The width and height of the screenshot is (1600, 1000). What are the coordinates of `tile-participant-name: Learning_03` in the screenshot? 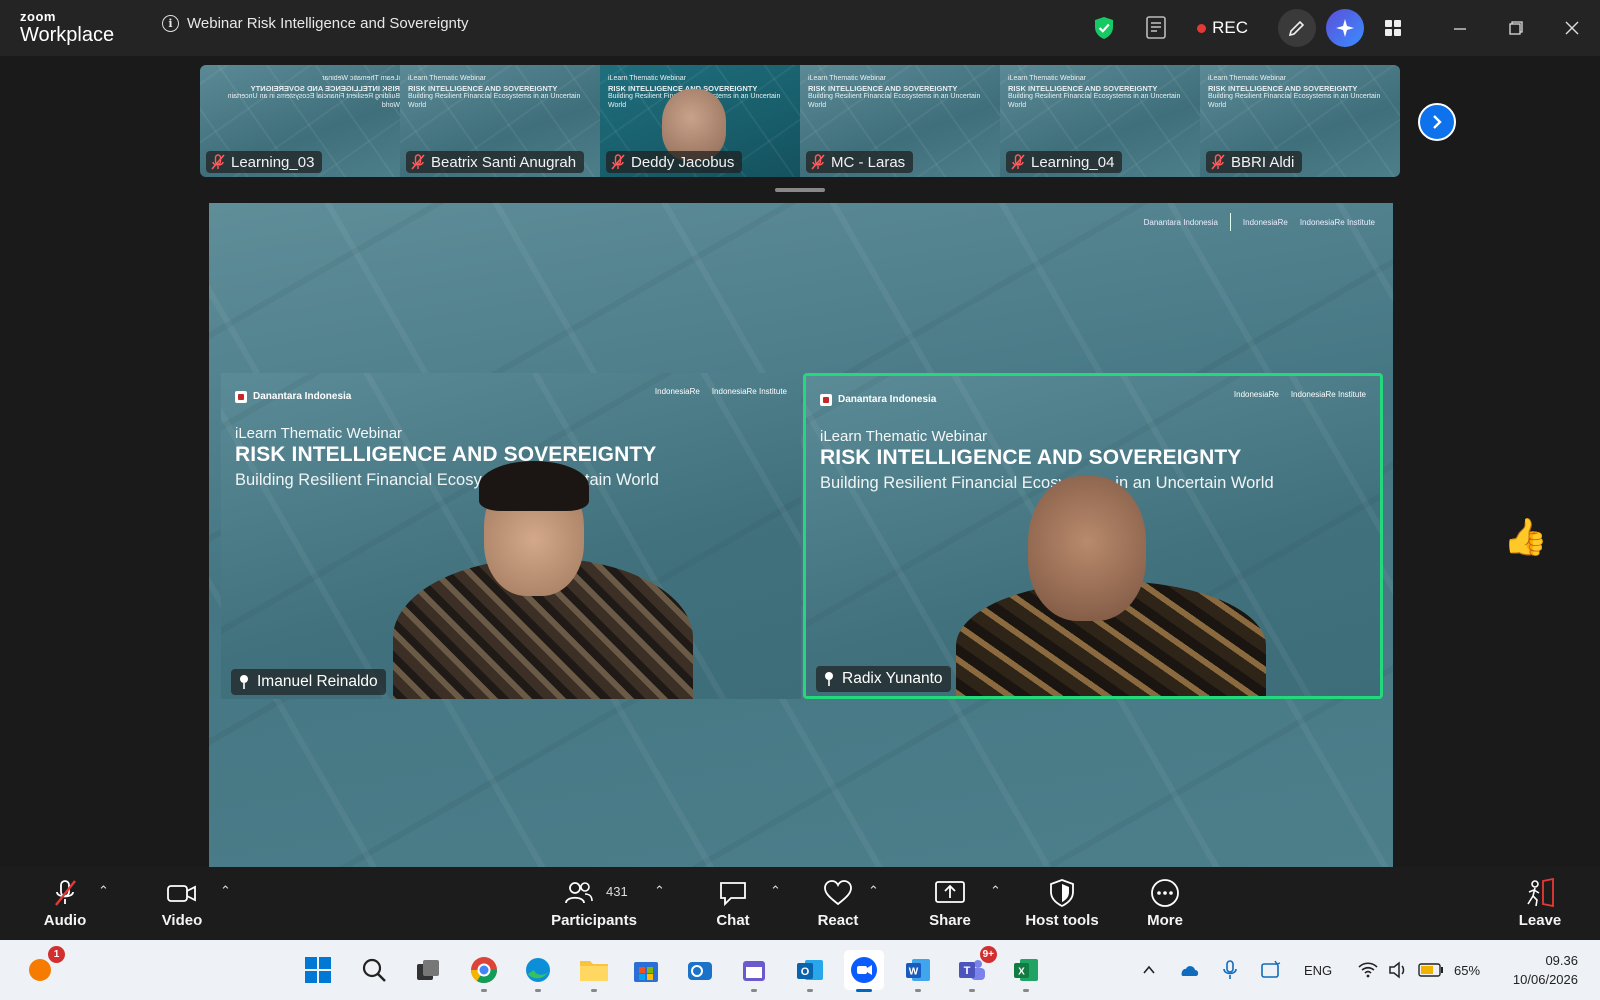 It's located at (273, 162).